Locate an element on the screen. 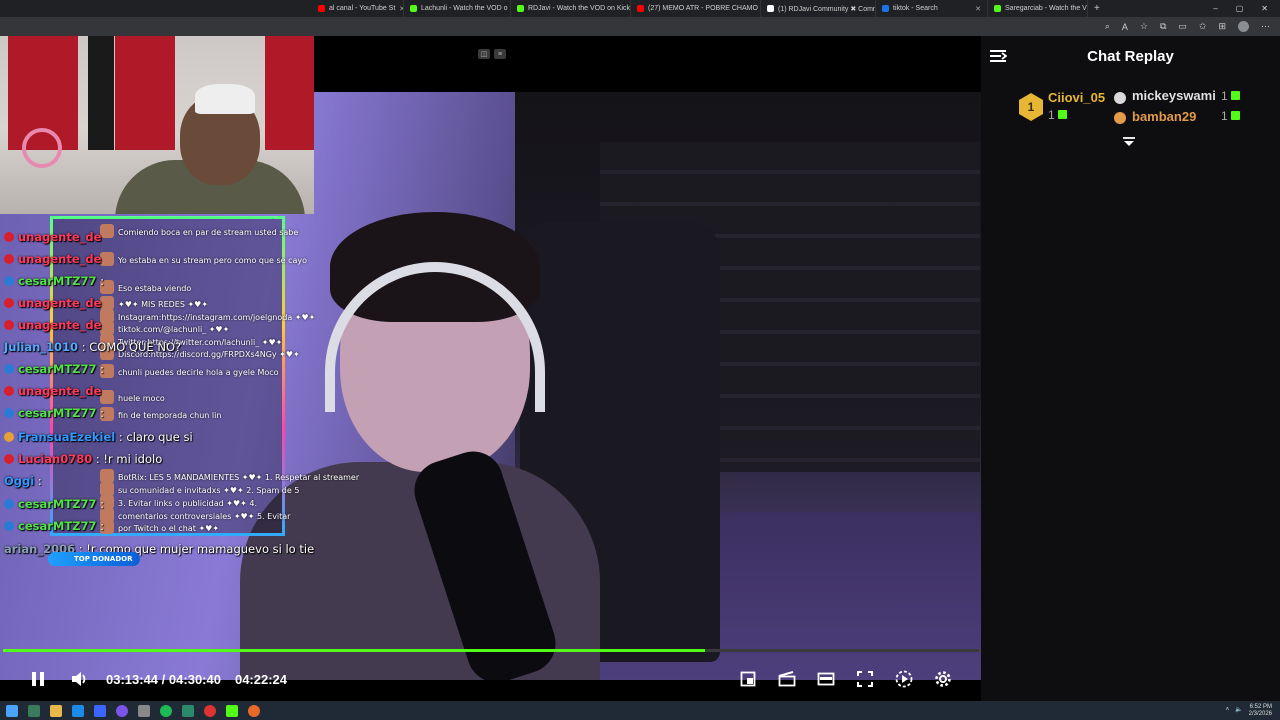 The width and height of the screenshot is (1280, 720). fullscreen-button is located at coordinates (865, 679).